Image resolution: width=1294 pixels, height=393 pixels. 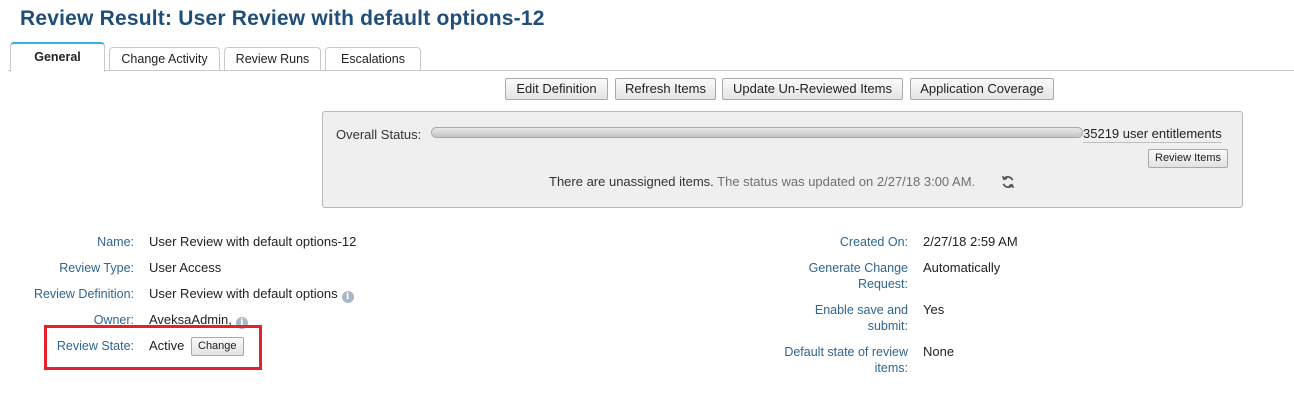 I want to click on update-unreviewed-items-button: Update Un-Reviewed Items, so click(x=812, y=89).